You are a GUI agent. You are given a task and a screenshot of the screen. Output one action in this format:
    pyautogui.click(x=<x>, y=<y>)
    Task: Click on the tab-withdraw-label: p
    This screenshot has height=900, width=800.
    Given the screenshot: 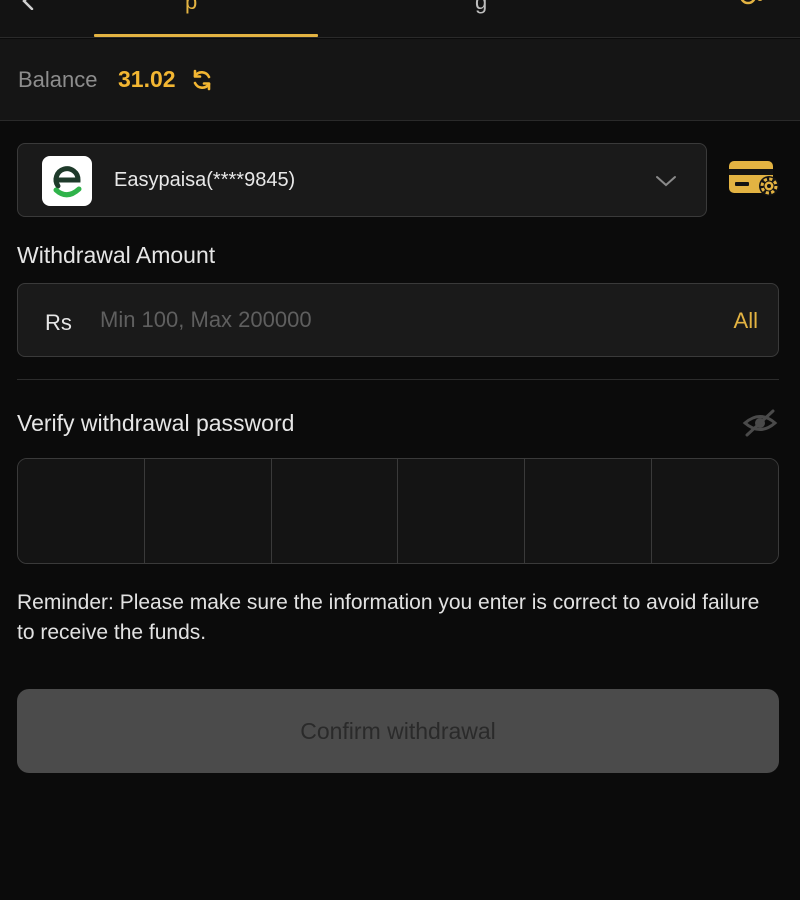 What is the action you would take?
    pyautogui.click(x=191, y=7)
    